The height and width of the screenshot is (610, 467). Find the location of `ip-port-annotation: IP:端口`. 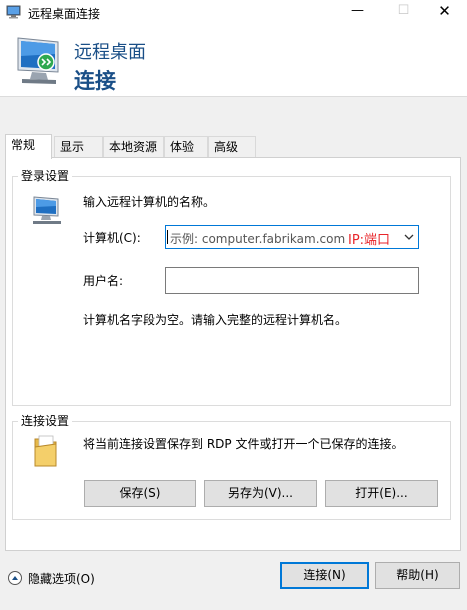

ip-port-annotation: IP:端口 is located at coordinates (369, 240).